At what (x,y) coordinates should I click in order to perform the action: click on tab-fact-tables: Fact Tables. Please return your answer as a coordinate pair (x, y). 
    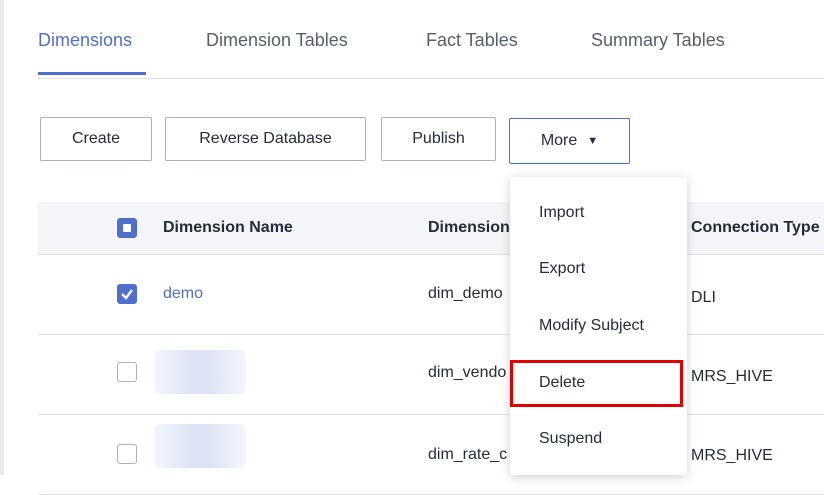
    Looking at the image, I should click on (472, 40).